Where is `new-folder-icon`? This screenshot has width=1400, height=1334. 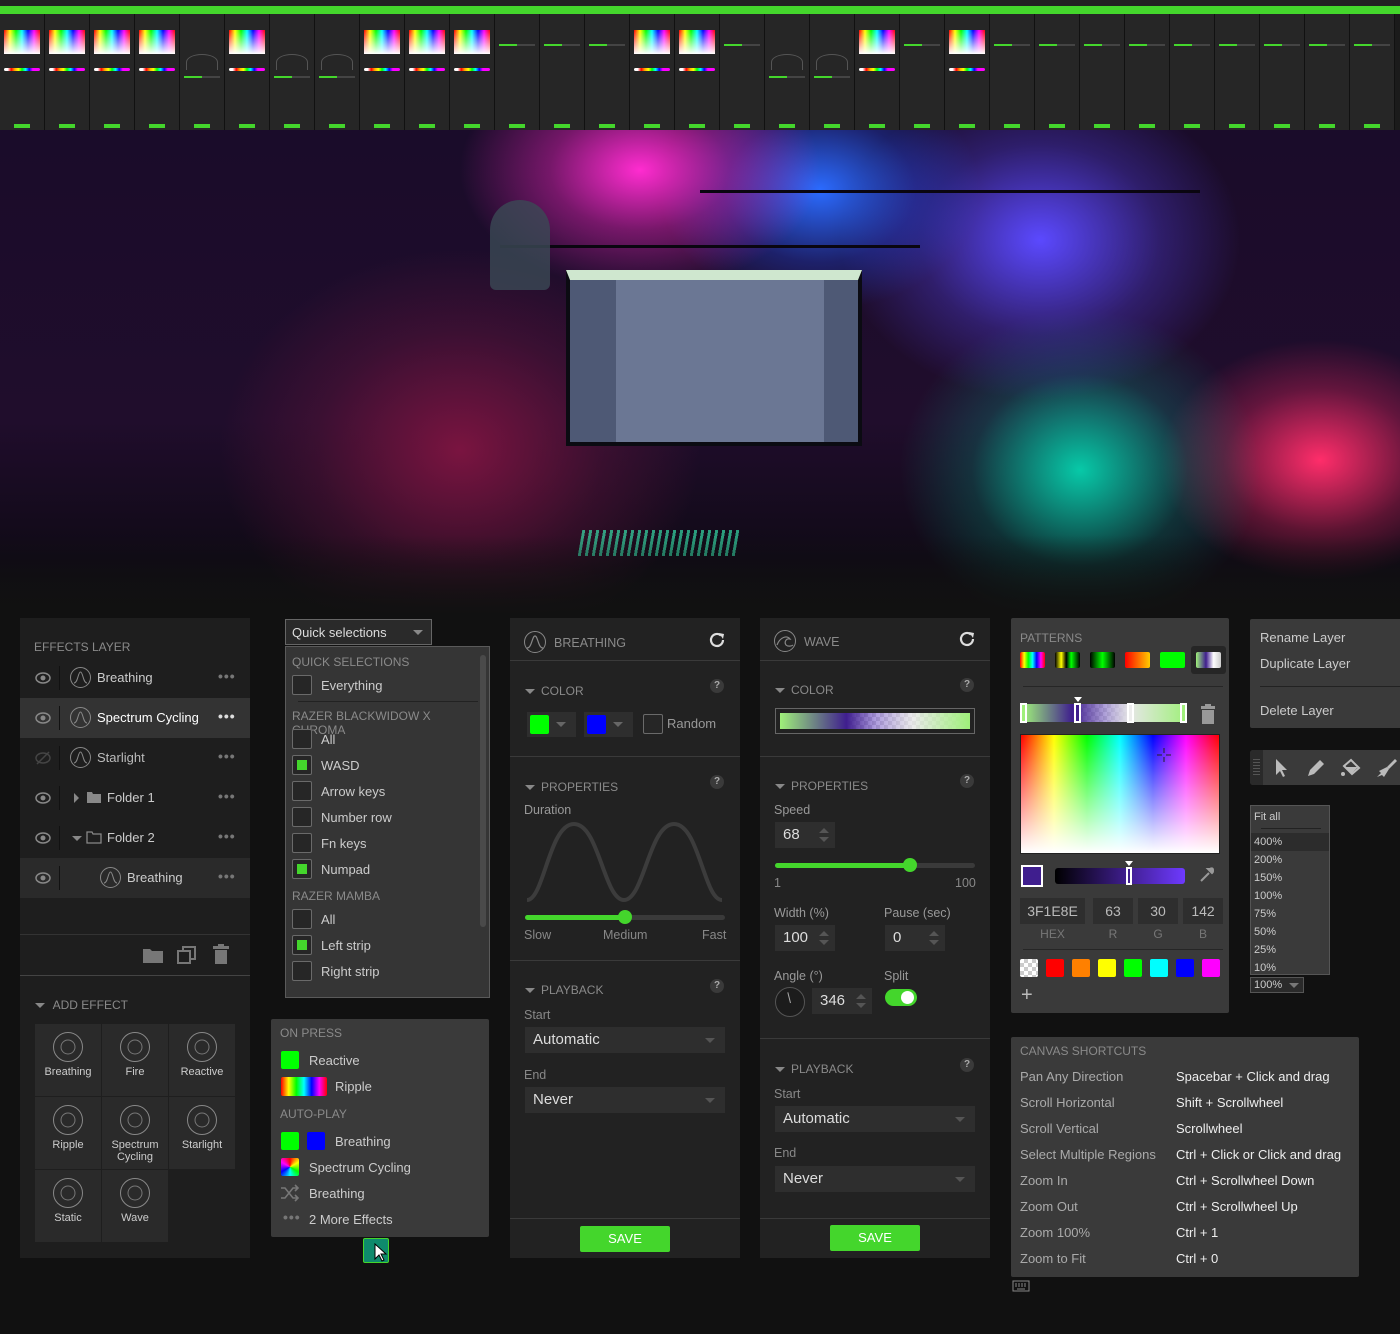
new-folder-icon is located at coordinates (153, 955).